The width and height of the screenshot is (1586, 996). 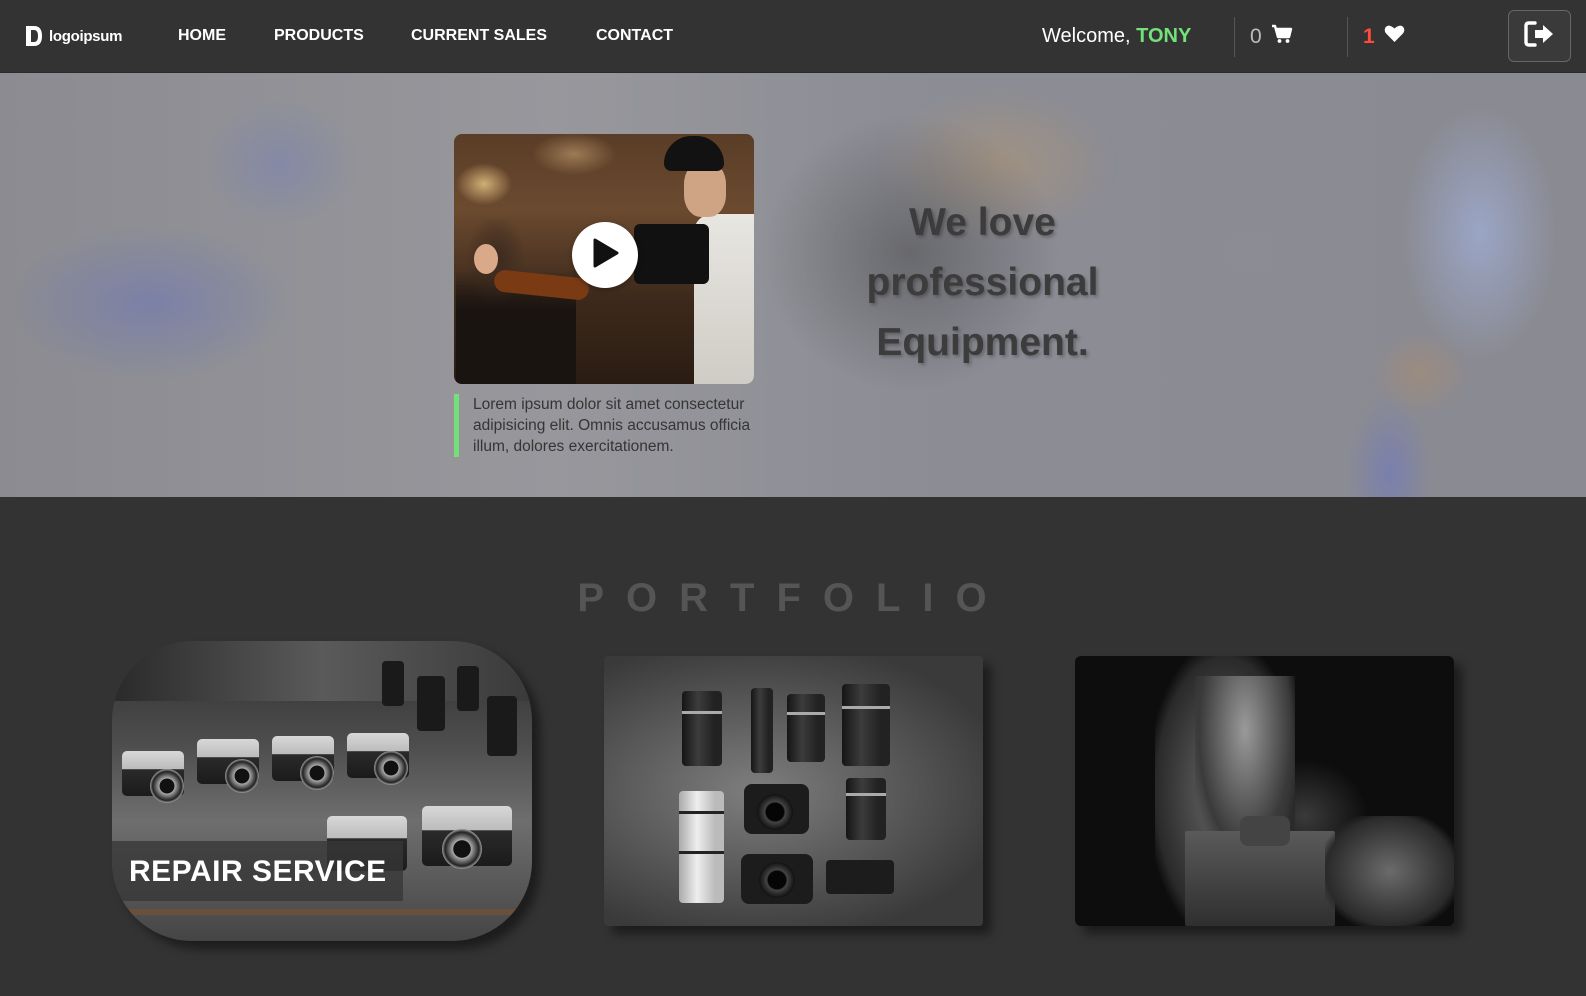 What do you see at coordinates (671, 254) in the screenshot?
I see `video-scene-camera` at bounding box center [671, 254].